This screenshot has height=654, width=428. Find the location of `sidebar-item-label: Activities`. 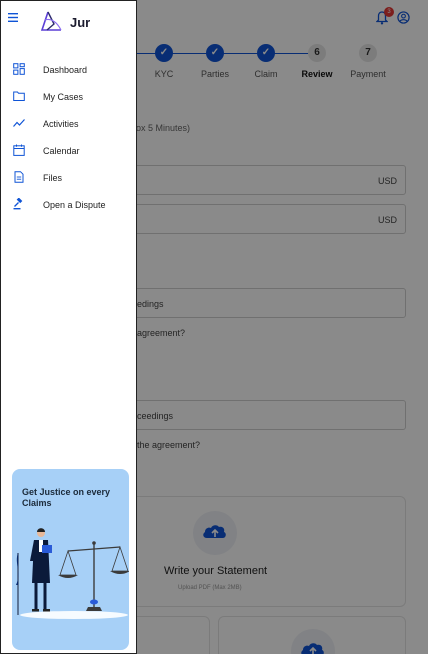

sidebar-item-label: Activities is located at coordinates (61, 124).